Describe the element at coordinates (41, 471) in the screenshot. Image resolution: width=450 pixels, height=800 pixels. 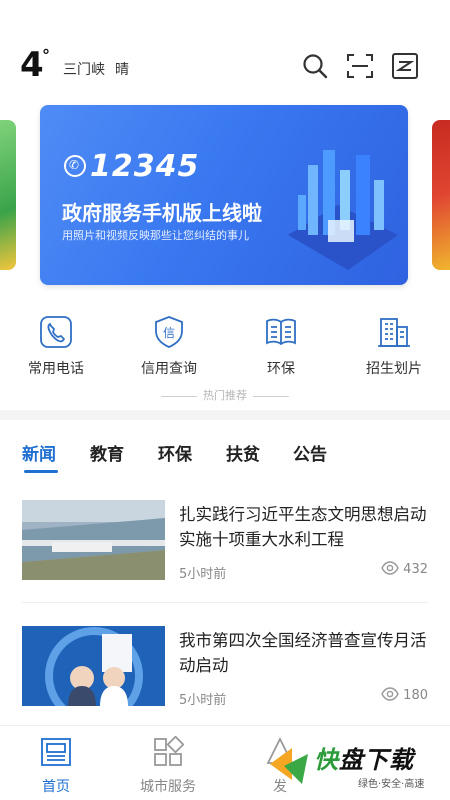
I see `active-tab-indicator` at that location.